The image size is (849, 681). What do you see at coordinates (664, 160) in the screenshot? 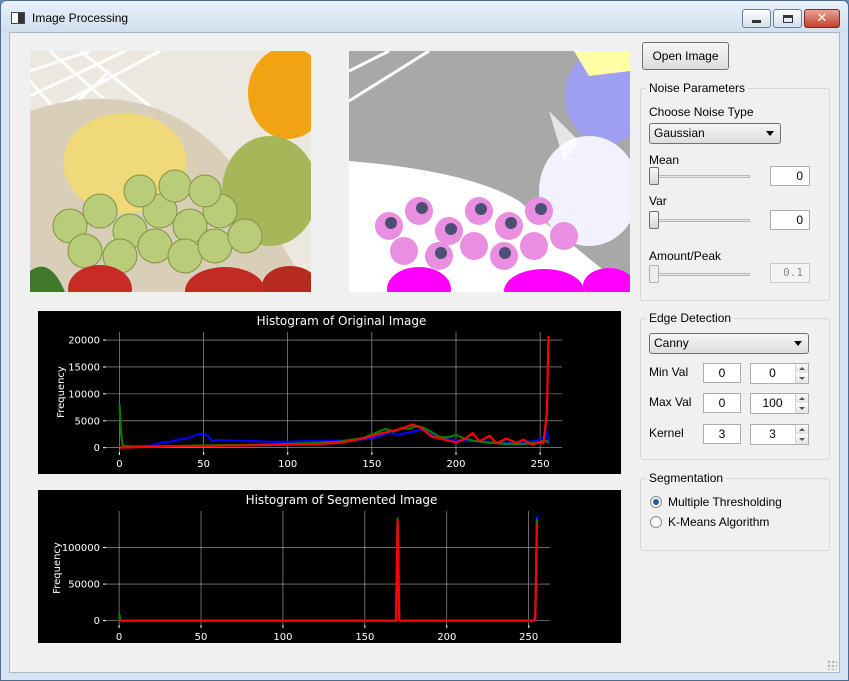
I see `mean-label: Mean` at bounding box center [664, 160].